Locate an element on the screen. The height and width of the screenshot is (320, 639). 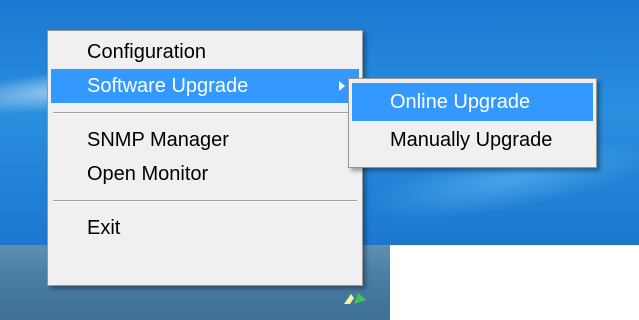
menu-item-label: SNMP Manager is located at coordinates (158, 140).